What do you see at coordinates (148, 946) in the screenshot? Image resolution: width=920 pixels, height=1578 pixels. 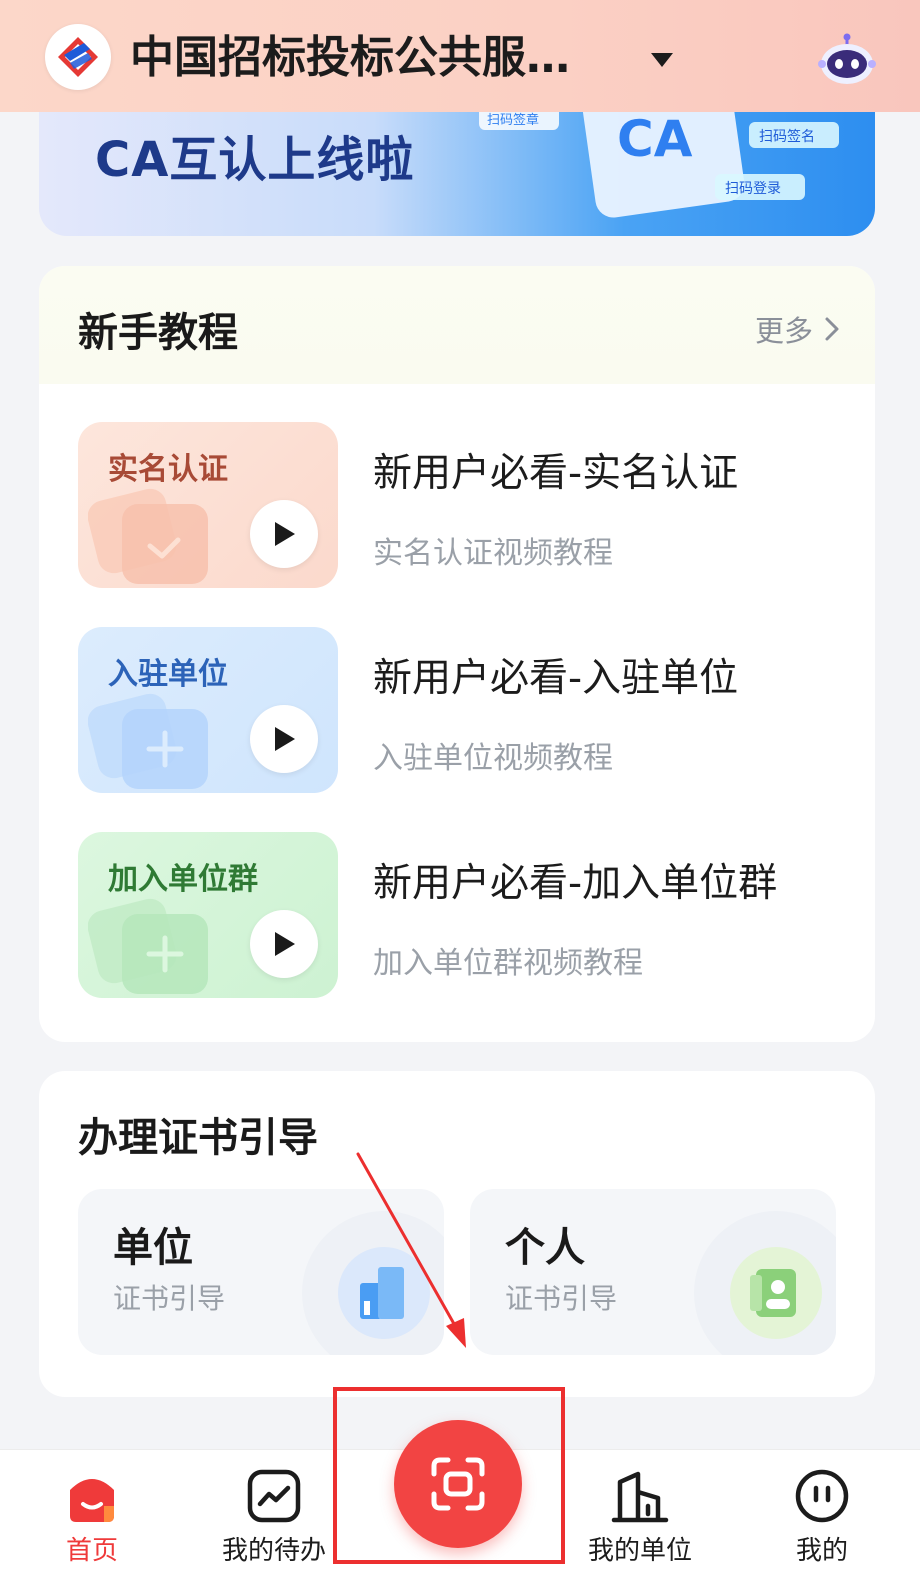 I see `add-group-icon` at bounding box center [148, 946].